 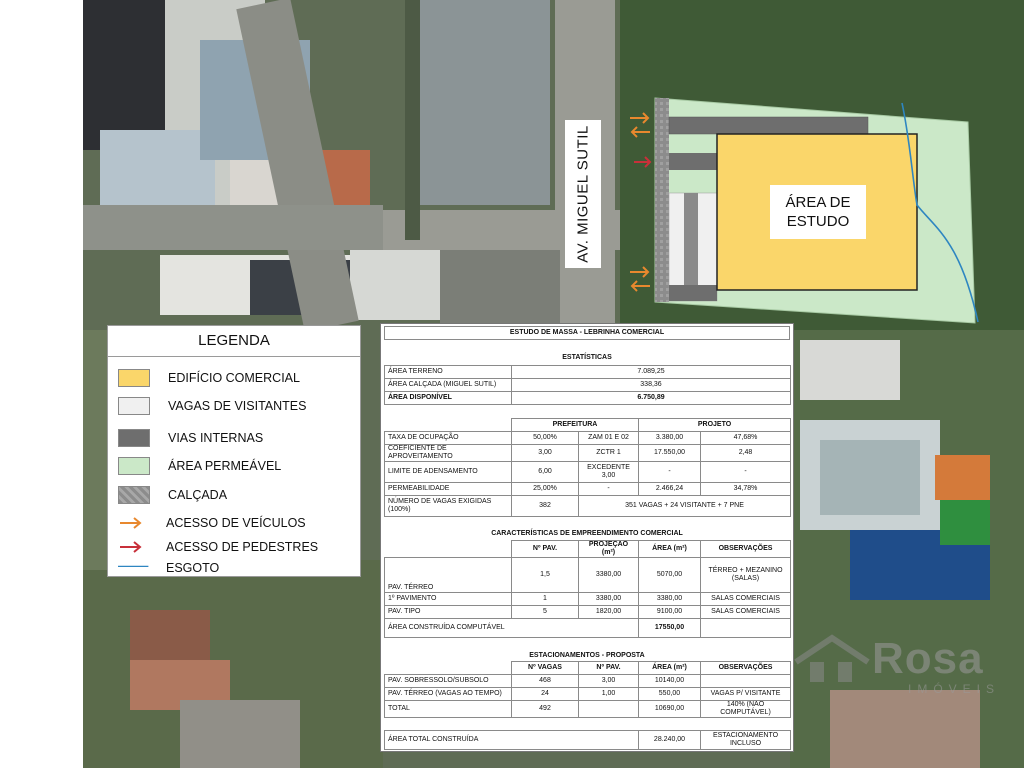 I want to click on watermark: Rosa IMÓVEIS, so click(x=905, y=665).